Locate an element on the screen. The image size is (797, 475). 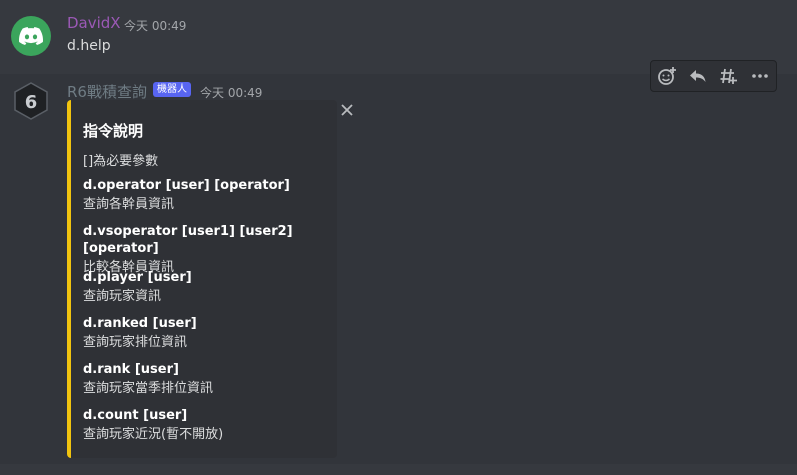
more-options-button is located at coordinates (759, 76).